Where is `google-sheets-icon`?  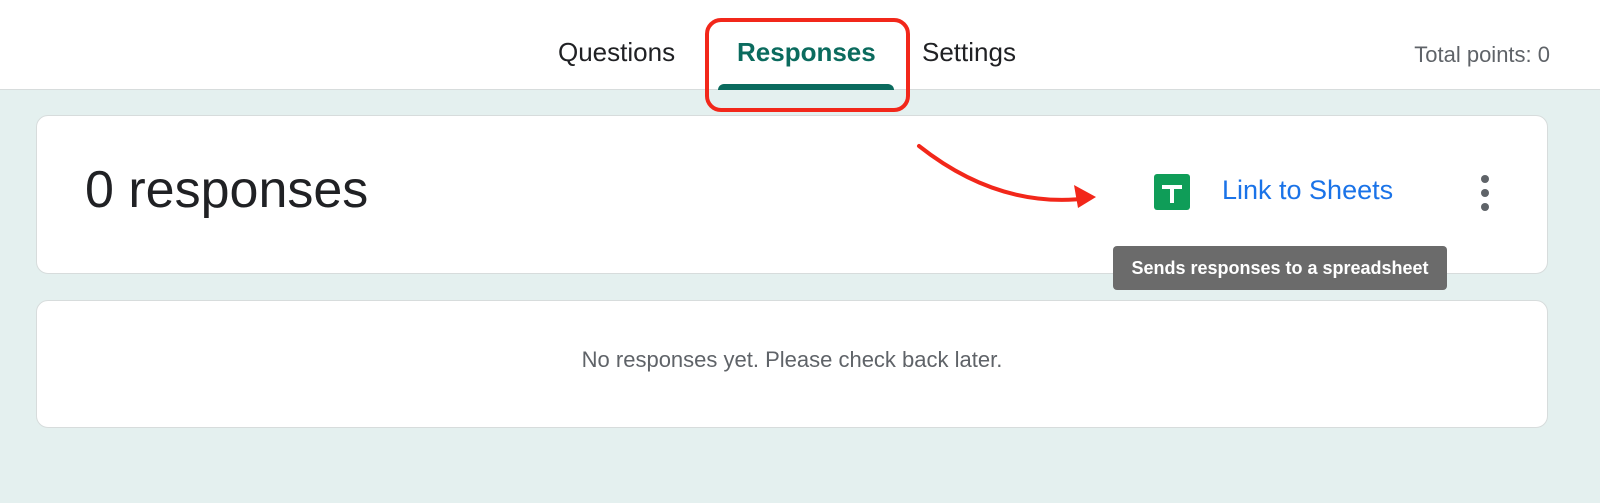
google-sheets-icon is located at coordinates (1172, 192).